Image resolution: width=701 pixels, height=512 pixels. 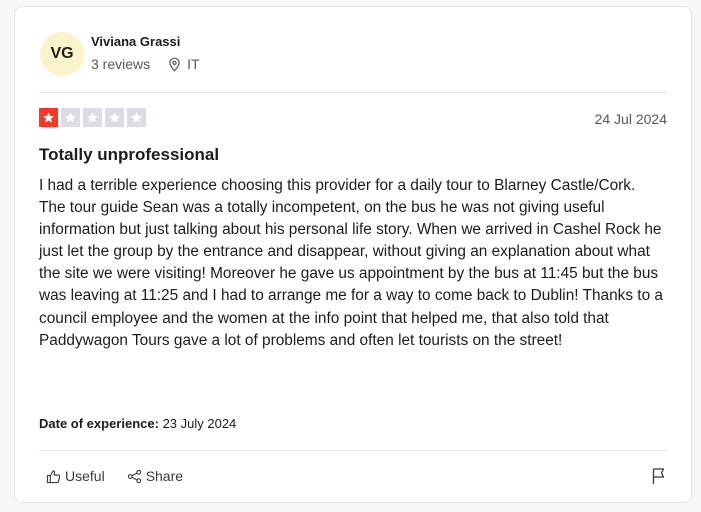 What do you see at coordinates (48, 117) in the screenshot?
I see `star-filled-icon` at bounding box center [48, 117].